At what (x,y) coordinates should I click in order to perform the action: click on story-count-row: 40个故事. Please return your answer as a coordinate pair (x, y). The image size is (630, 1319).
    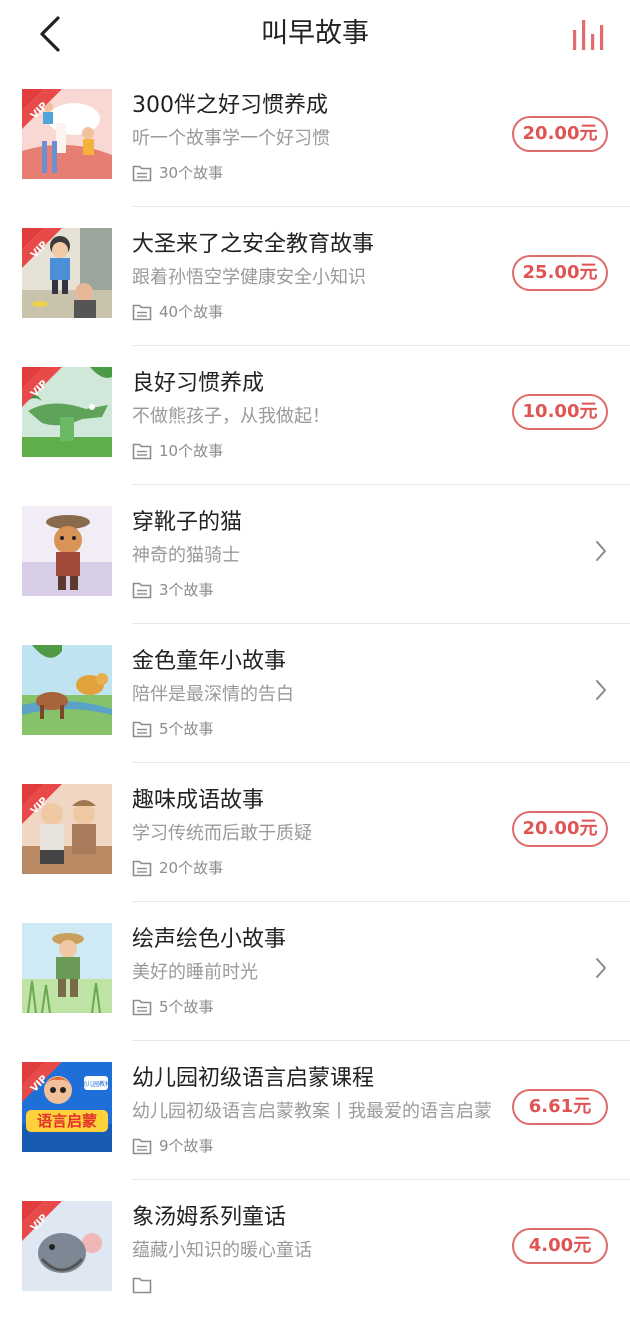
    Looking at the image, I should click on (177, 312).